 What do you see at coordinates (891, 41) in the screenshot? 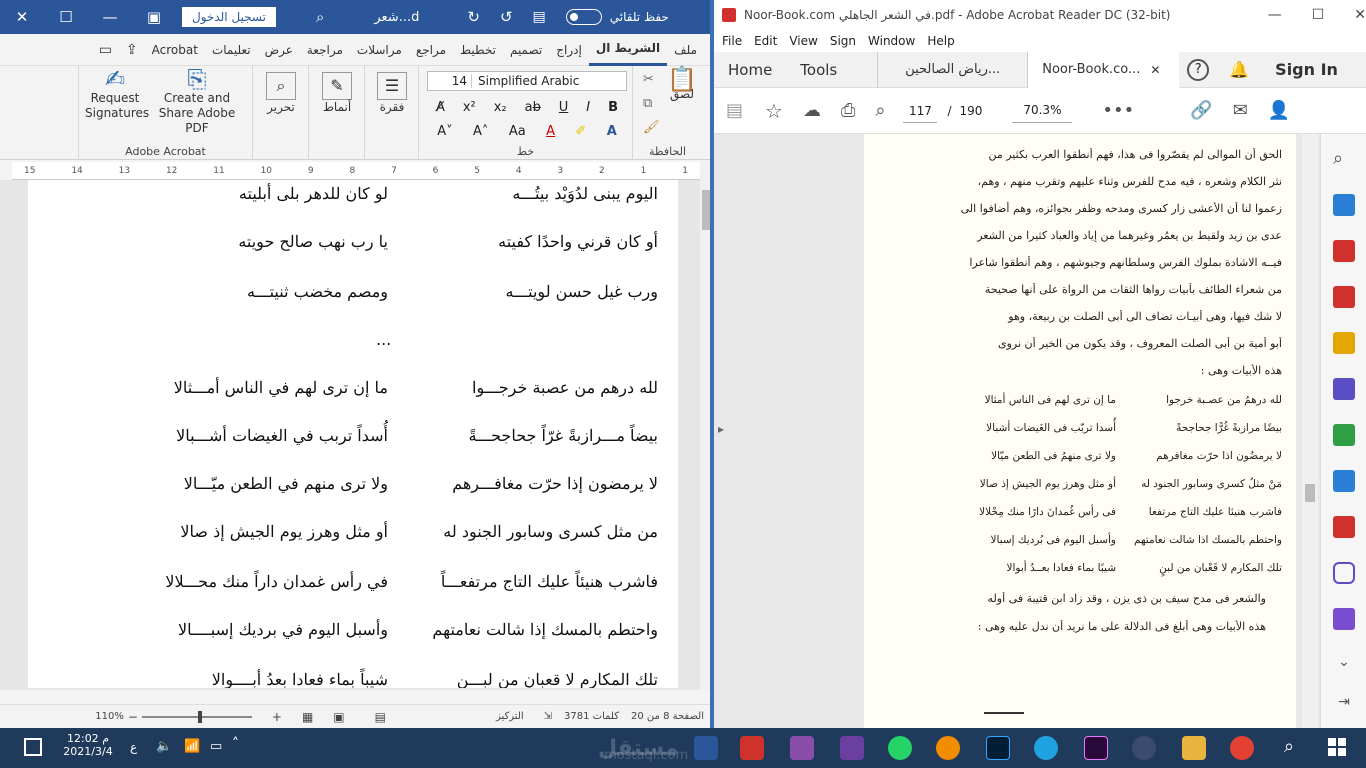
I see `menu-window: Window` at bounding box center [891, 41].